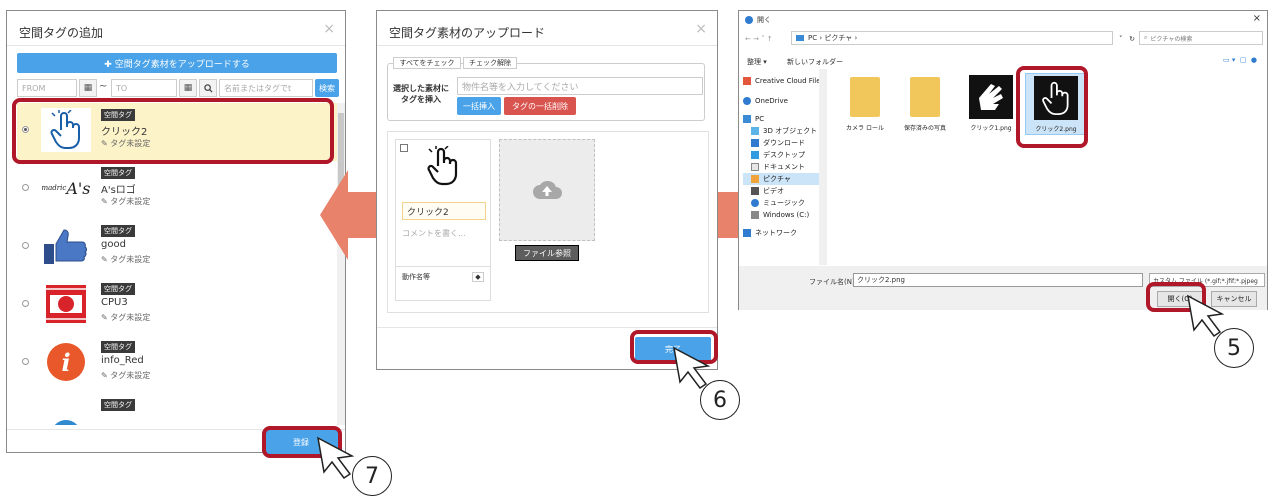  What do you see at coordinates (755, 155) in the screenshot?
I see `desktop-icon` at bounding box center [755, 155].